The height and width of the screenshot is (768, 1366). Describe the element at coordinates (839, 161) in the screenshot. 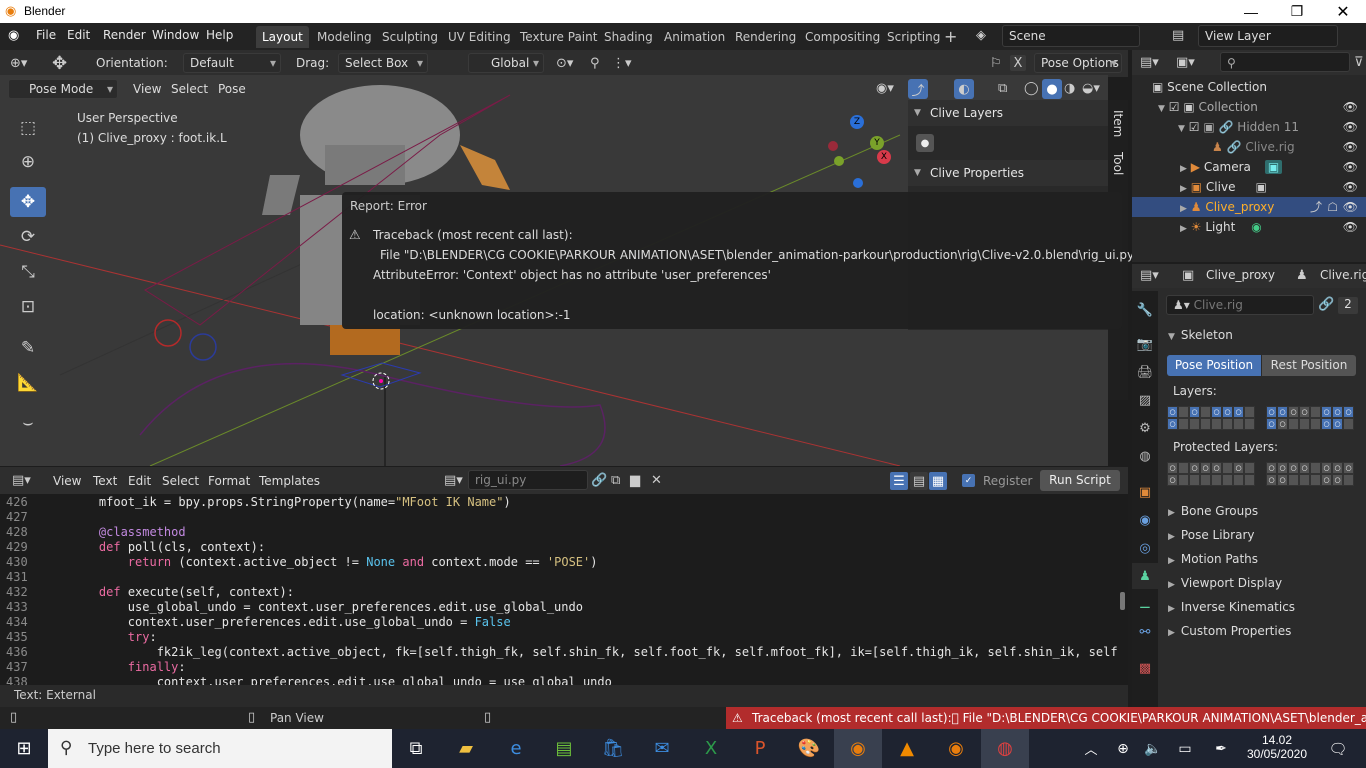

I see `axis-neg-y-icon` at that location.